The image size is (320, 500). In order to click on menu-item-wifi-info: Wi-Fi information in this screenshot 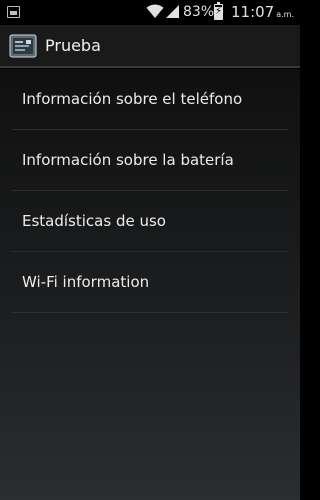, I will do `click(150, 282)`.